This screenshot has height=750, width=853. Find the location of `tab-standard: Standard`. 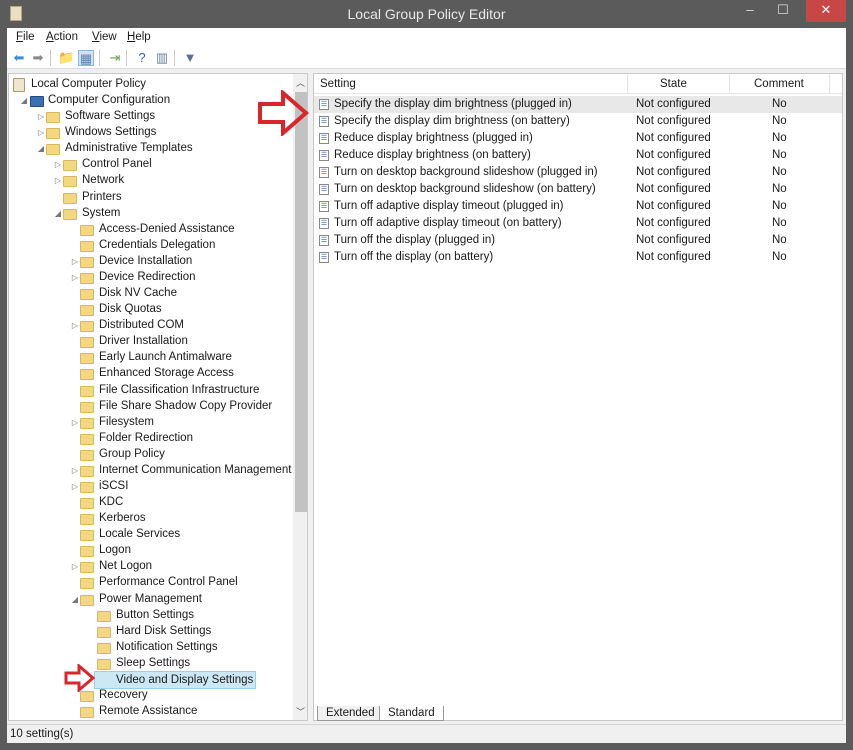

tab-standard: Standard is located at coordinates (411, 713).